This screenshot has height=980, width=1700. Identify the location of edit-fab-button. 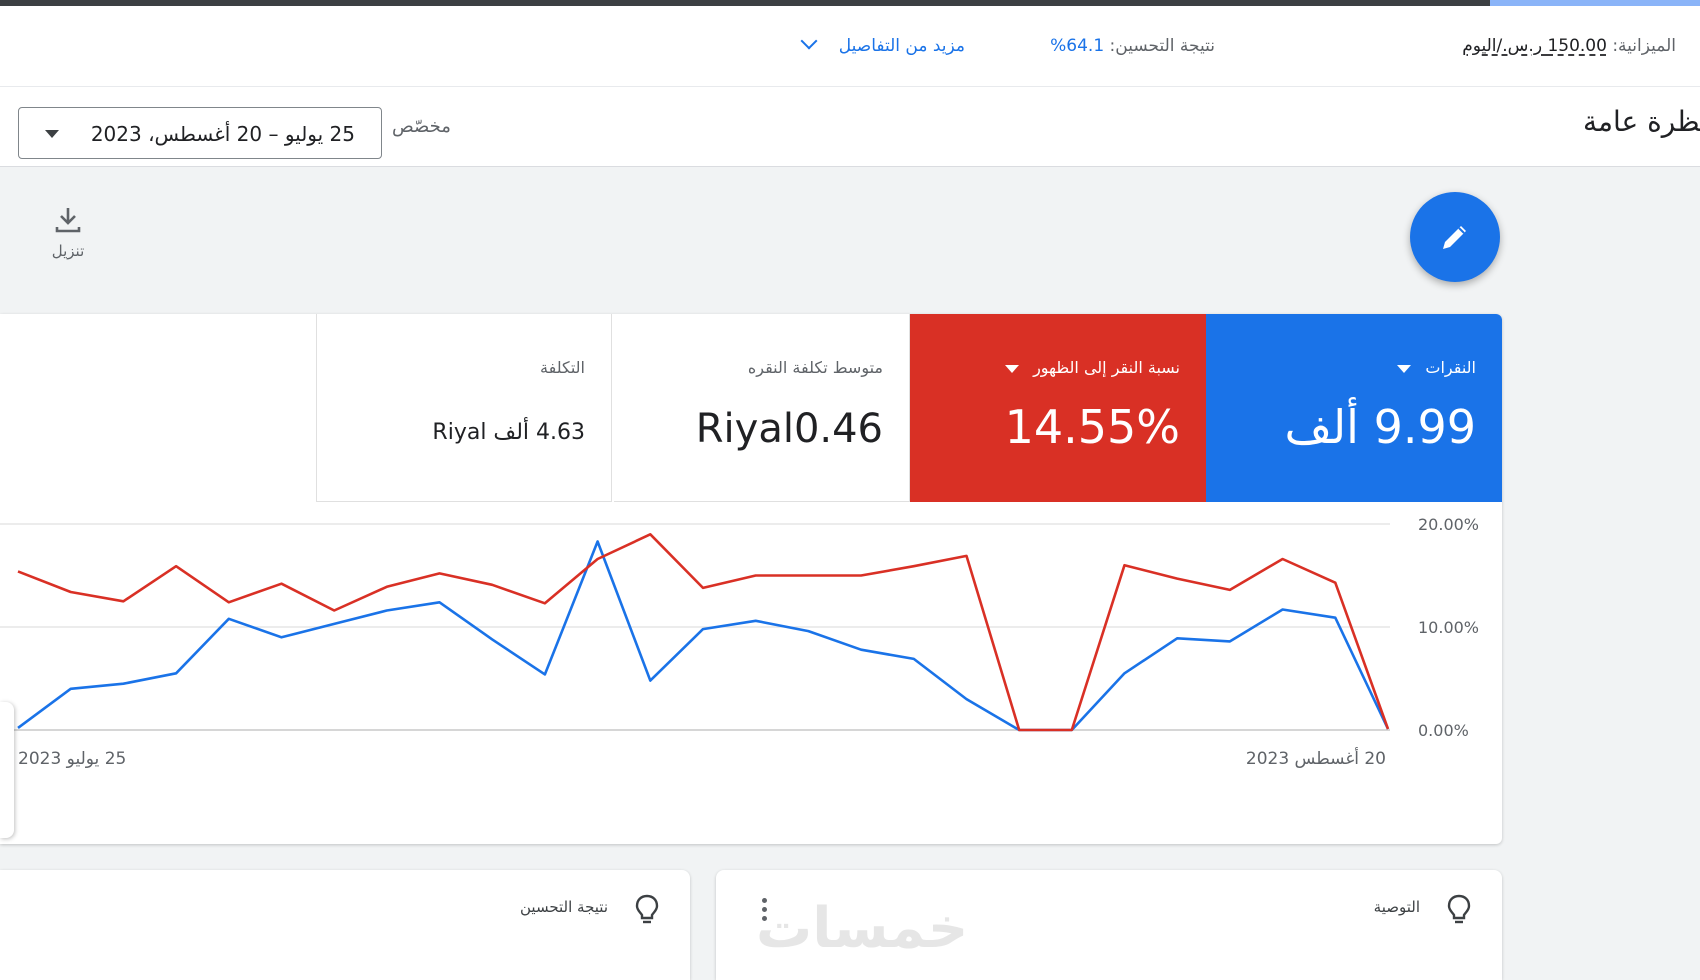
(1455, 237).